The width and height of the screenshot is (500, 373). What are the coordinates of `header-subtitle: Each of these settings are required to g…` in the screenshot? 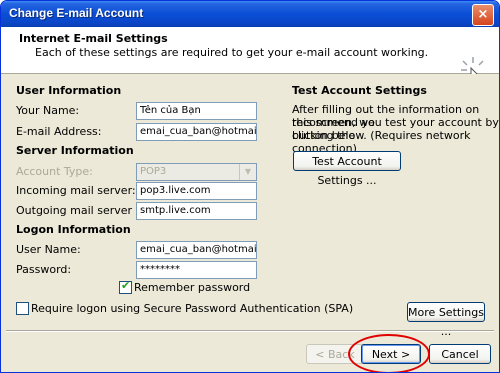 It's located at (232, 52).